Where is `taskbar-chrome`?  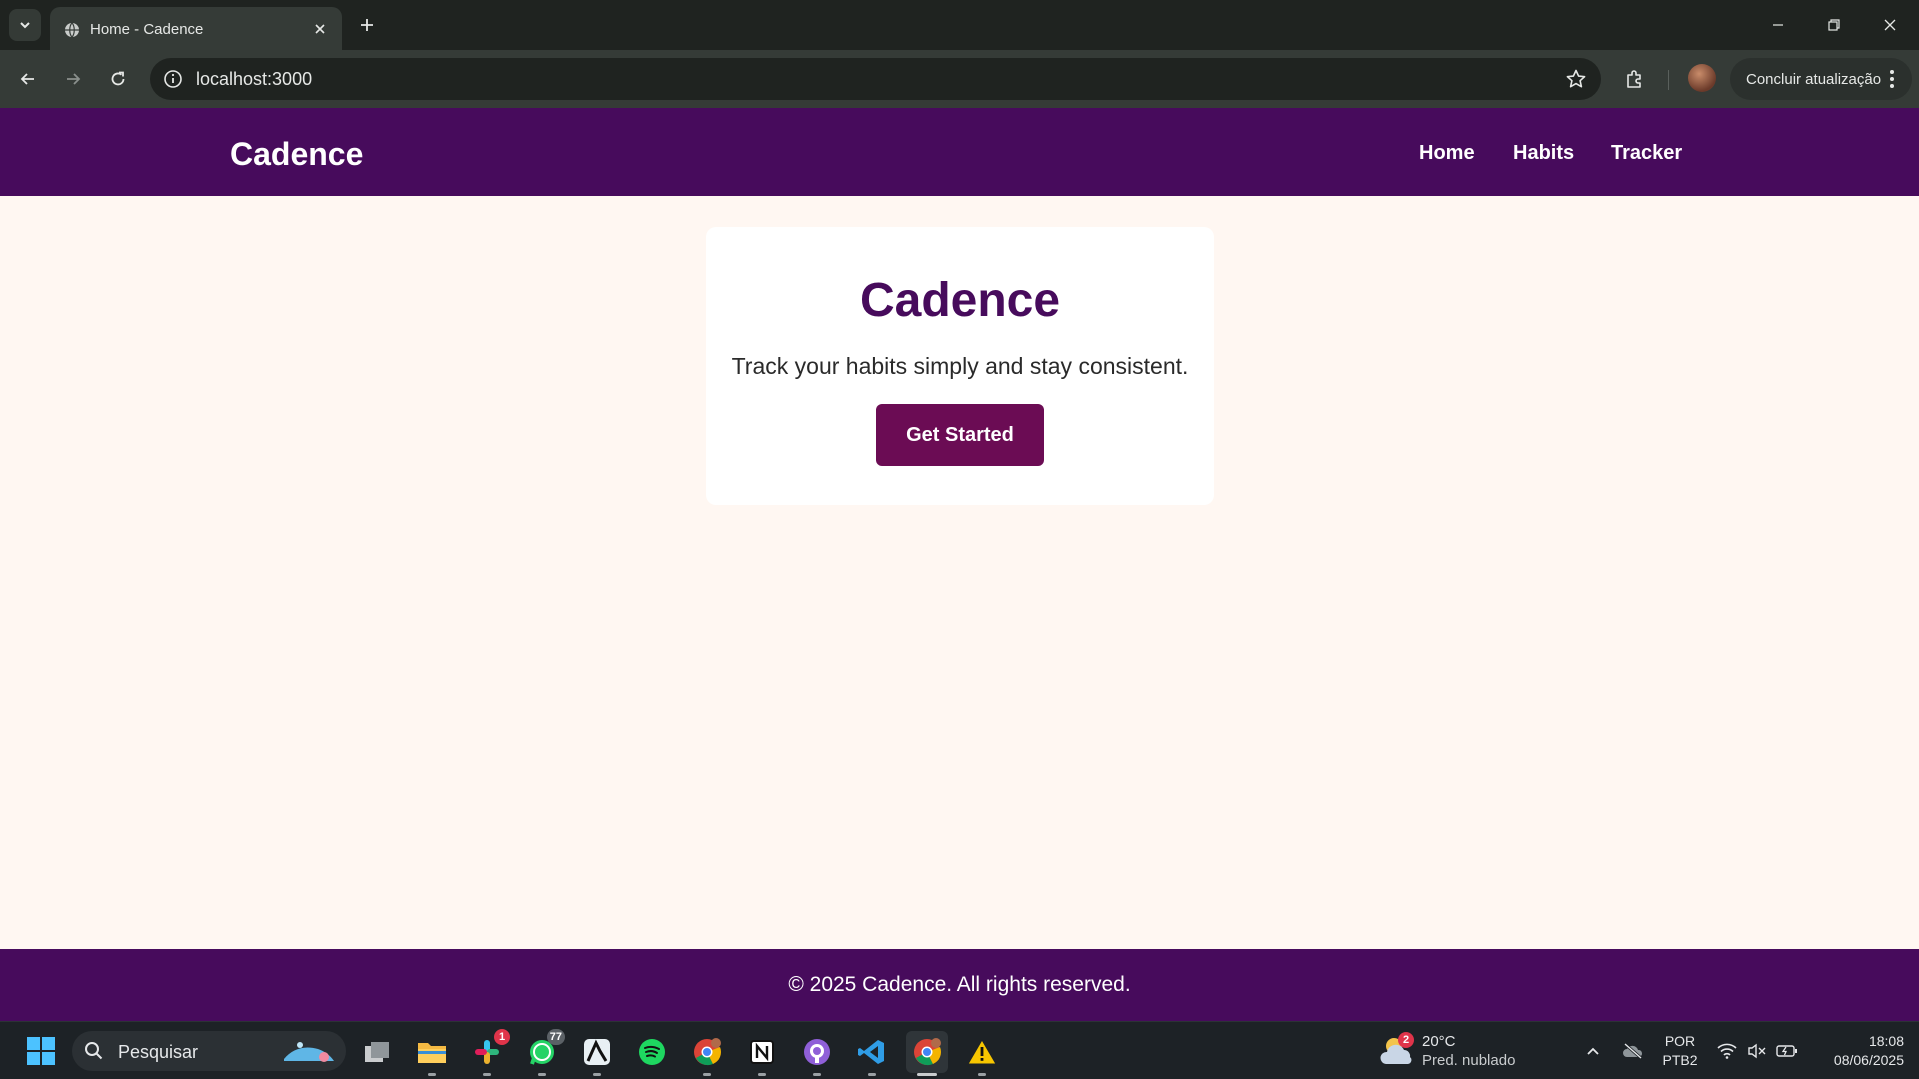 taskbar-chrome is located at coordinates (927, 1053).